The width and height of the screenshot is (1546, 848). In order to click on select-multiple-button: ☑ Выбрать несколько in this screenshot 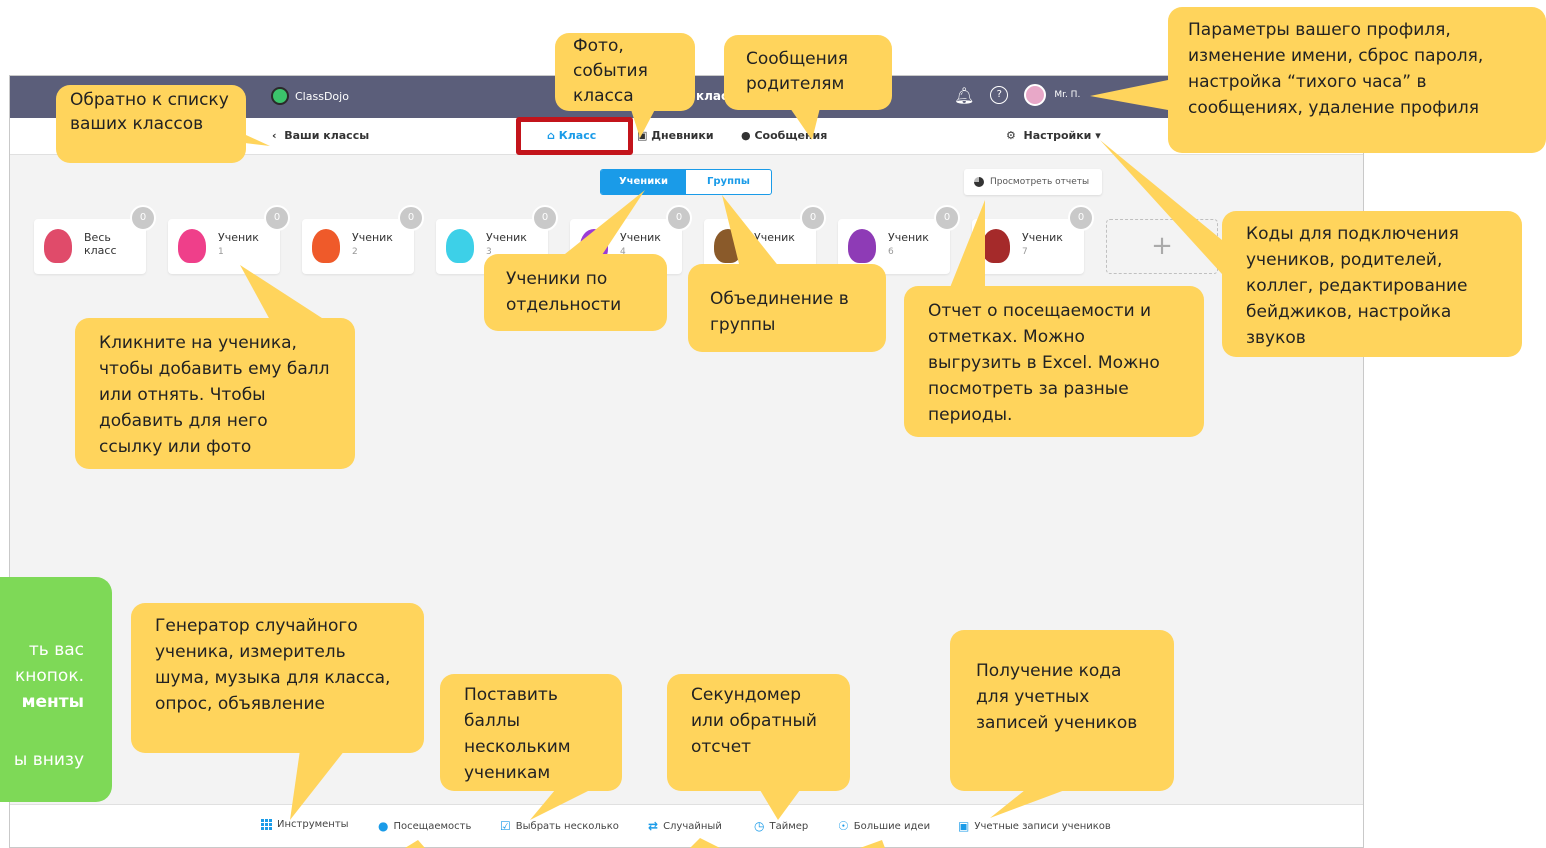, I will do `click(559, 826)`.